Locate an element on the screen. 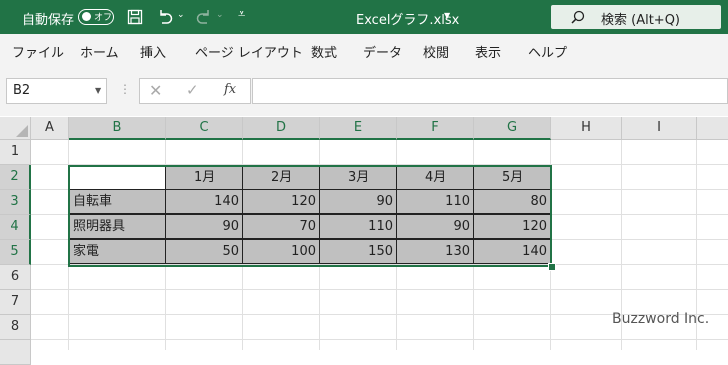 The image size is (728, 365). search-label: 検索 (Alt+Q) is located at coordinates (641, 20).